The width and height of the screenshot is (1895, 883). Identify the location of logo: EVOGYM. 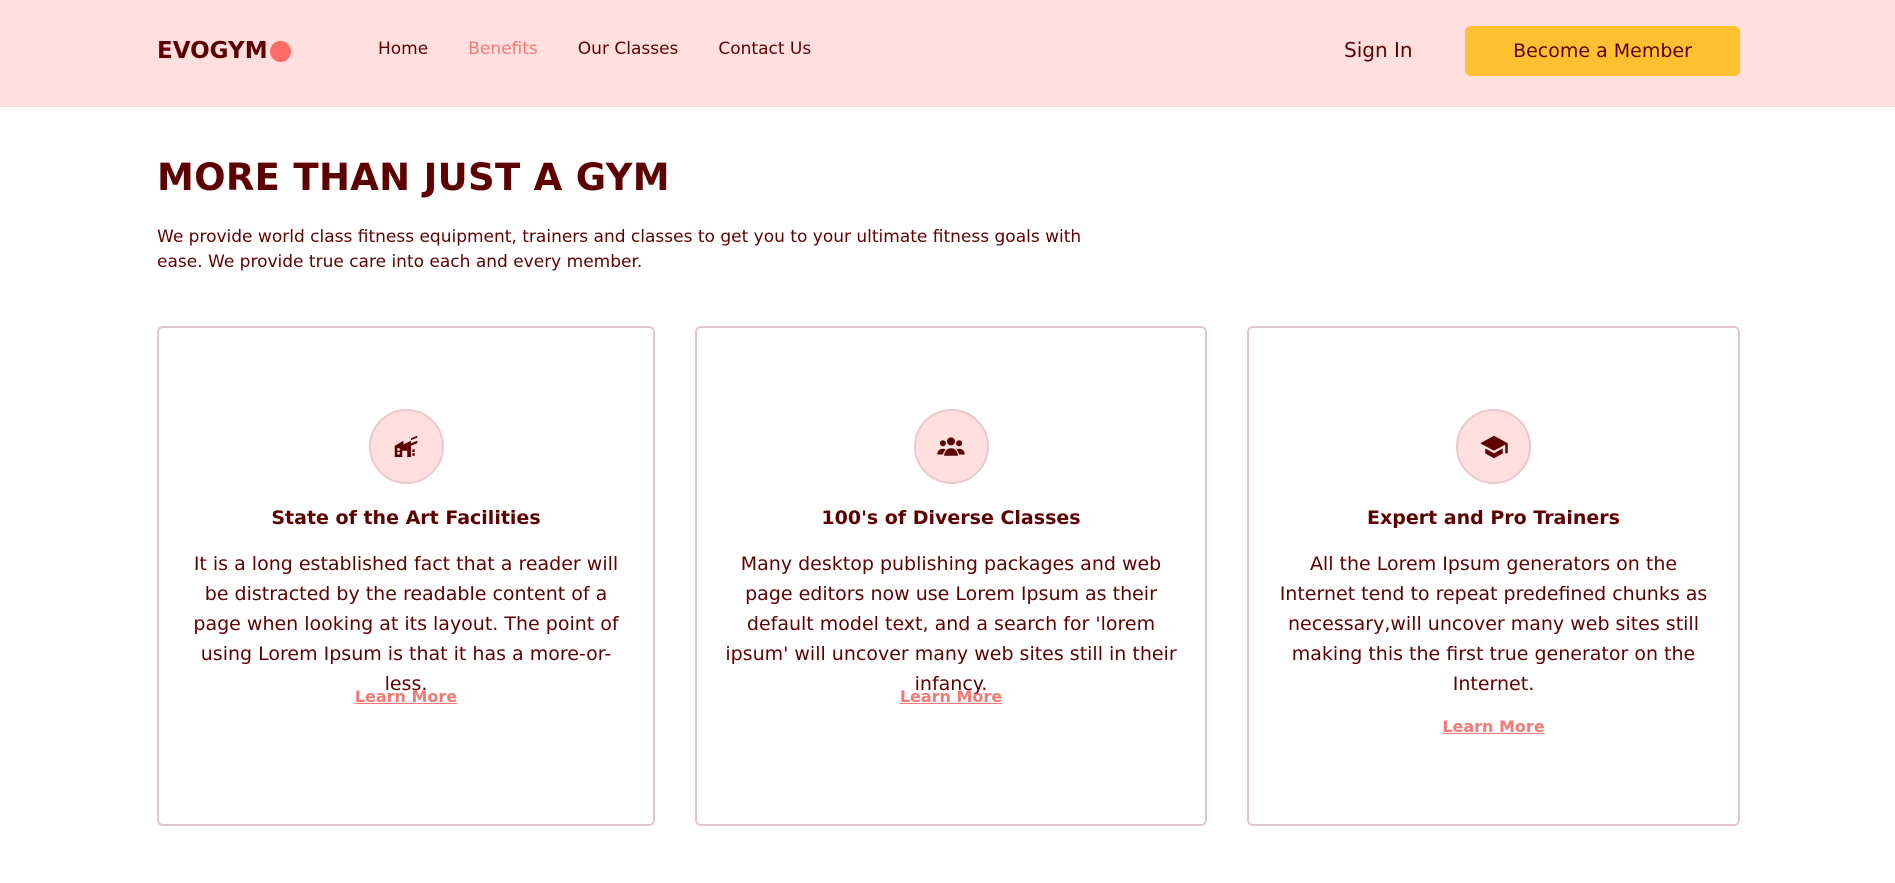
(224, 51).